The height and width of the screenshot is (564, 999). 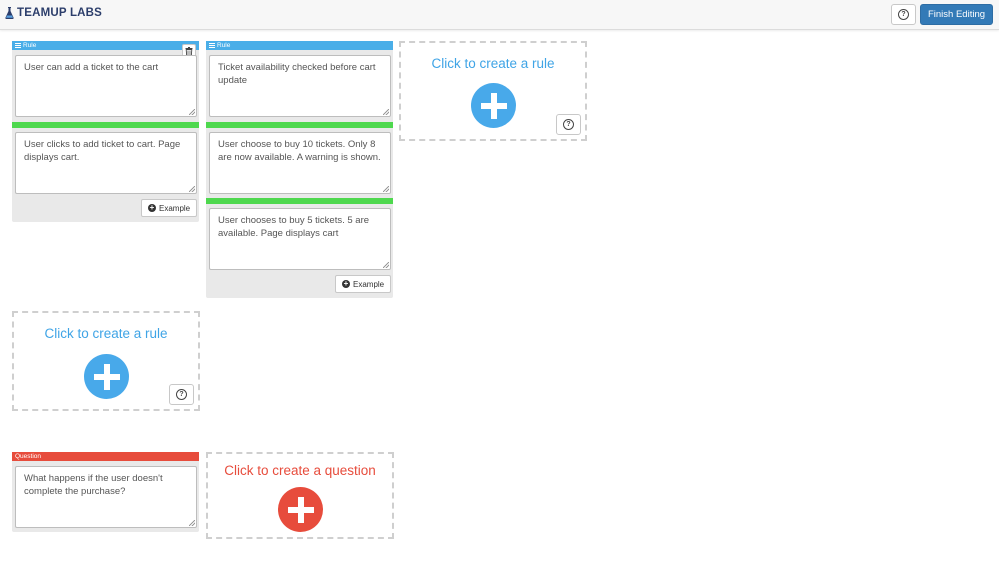 I want to click on rule-text-field: User can add a ticket to the cart, so click(x=106, y=86).